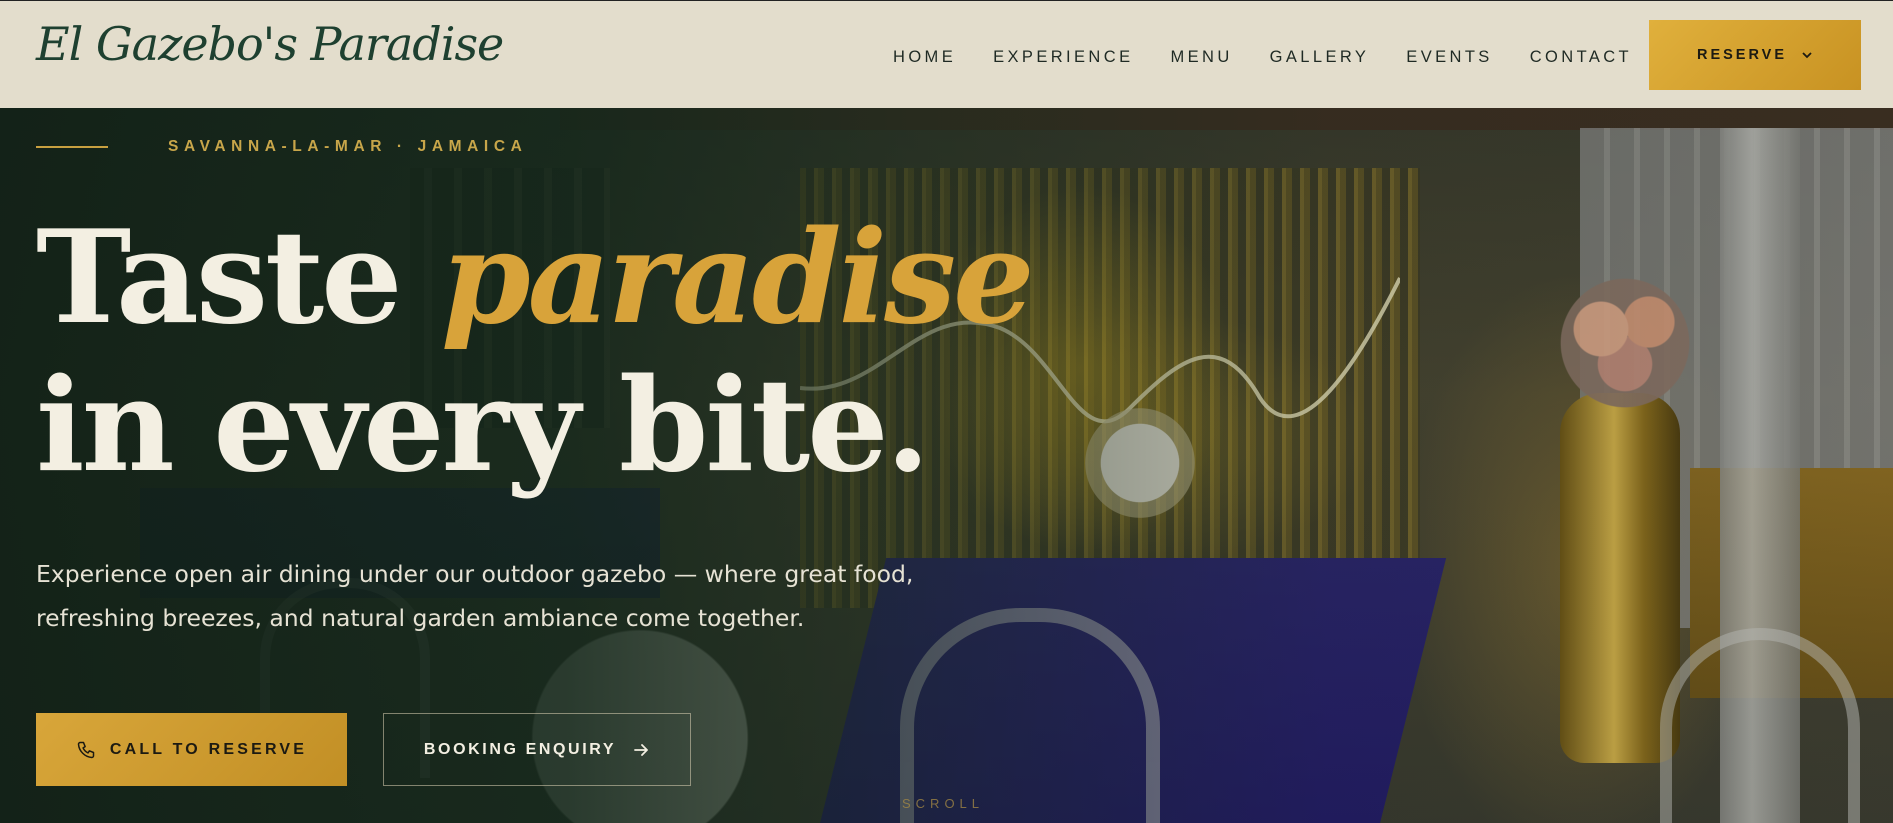  What do you see at coordinates (239, 278) in the screenshot?
I see `headline-part1: Taste` at bounding box center [239, 278].